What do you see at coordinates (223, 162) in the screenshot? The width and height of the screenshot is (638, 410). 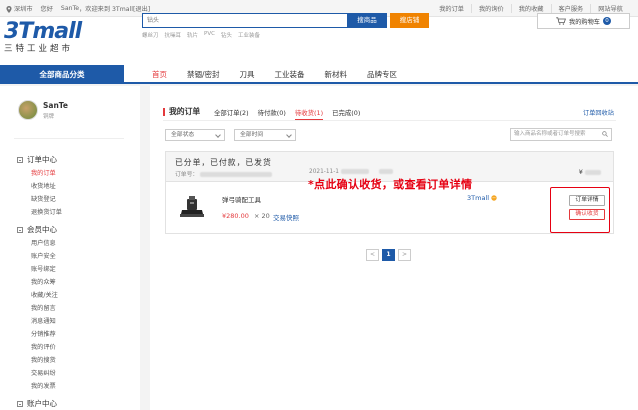 I see `order-status: 已分单，已付款，已发货` at bounding box center [223, 162].